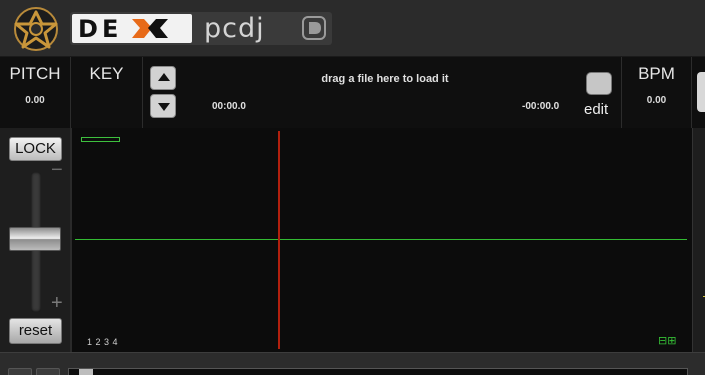  What do you see at coordinates (35, 149) in the screenshot?
I see `key-lock-button: LOCK` at bounding box center [35, 149].